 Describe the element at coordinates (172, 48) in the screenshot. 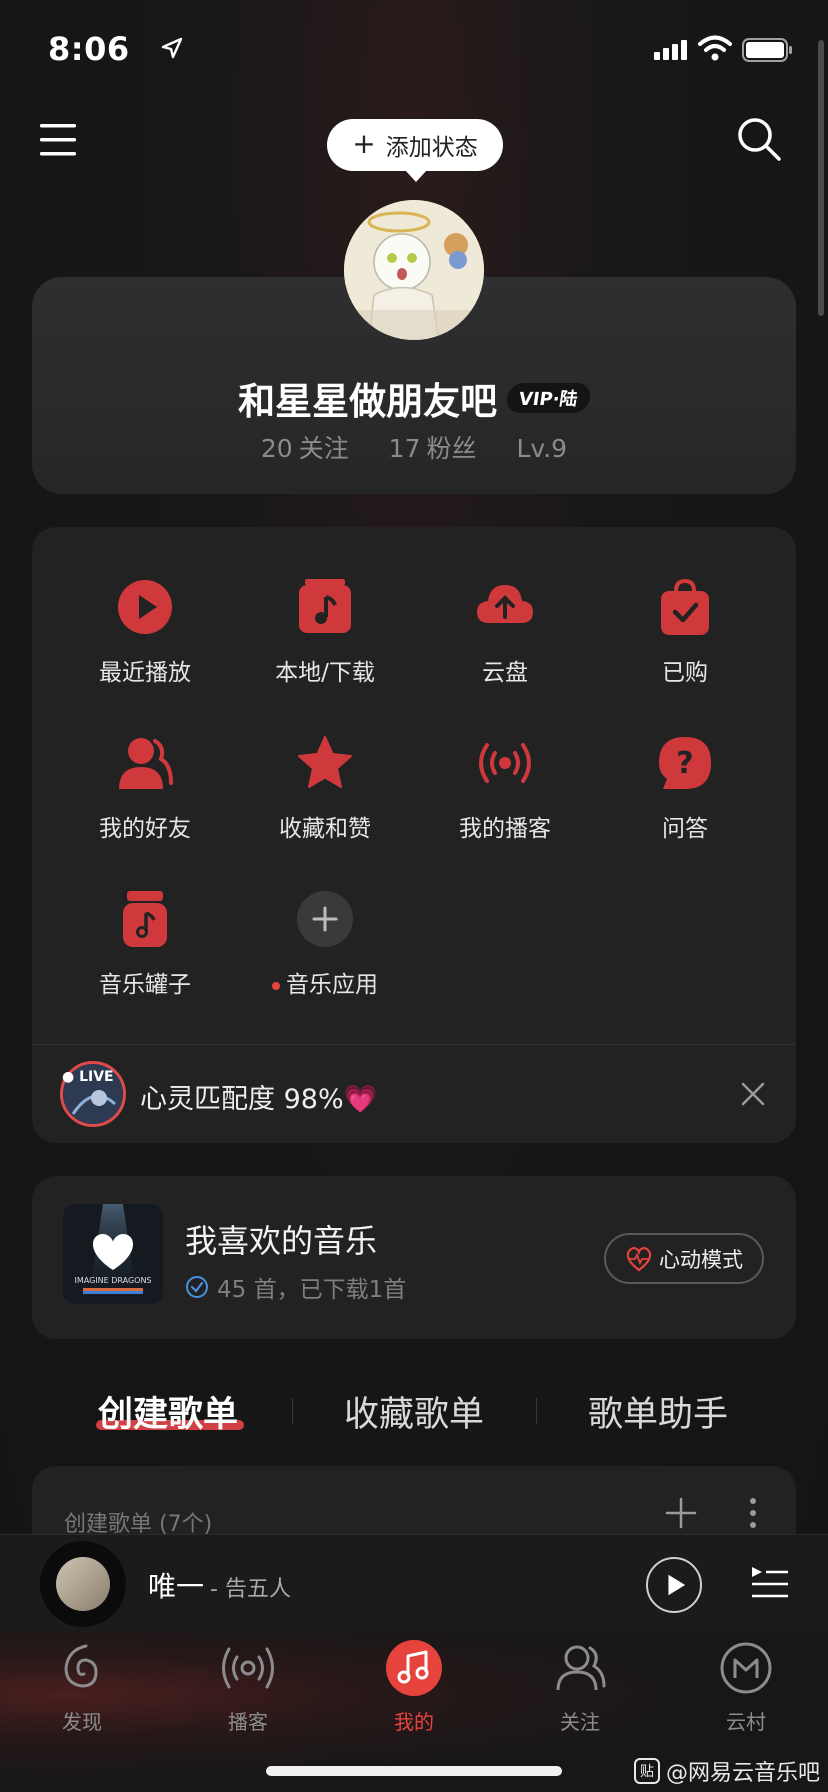

I see `location-arrow-icon` at that location.